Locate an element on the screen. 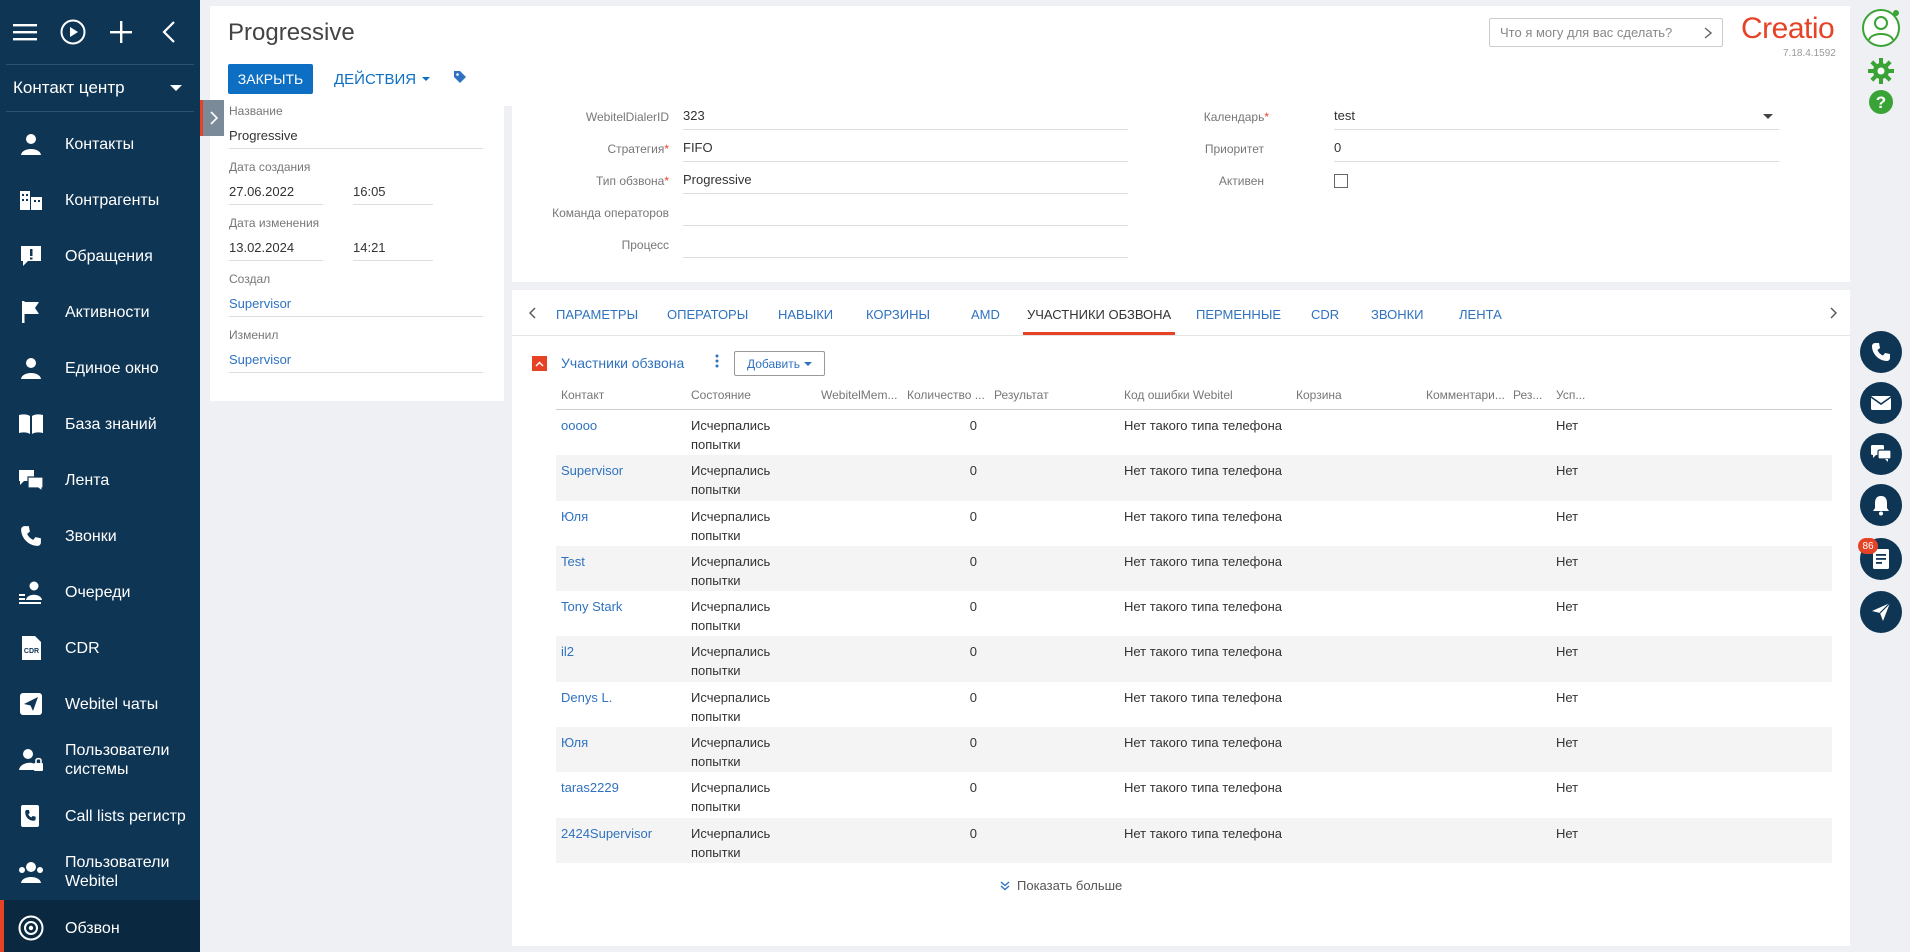 This screenshot has width=1910, height=952. collapse-group-button is located at coordinates (539, 363).